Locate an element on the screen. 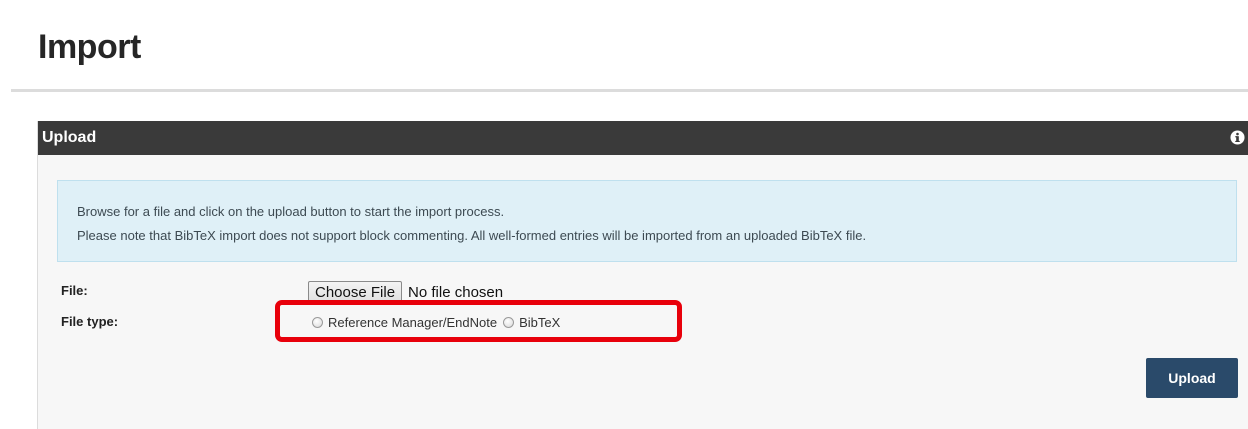  panel-header: Upload is located at coordinates (643, 138).